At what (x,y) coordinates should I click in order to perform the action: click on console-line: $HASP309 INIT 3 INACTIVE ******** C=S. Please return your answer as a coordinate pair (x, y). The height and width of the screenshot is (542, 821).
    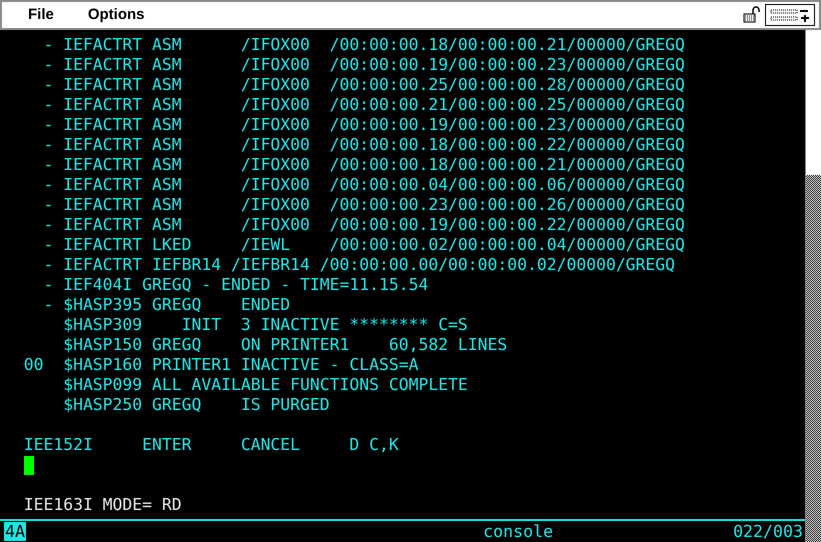
    Looking at the image, I should click on (265, 325).